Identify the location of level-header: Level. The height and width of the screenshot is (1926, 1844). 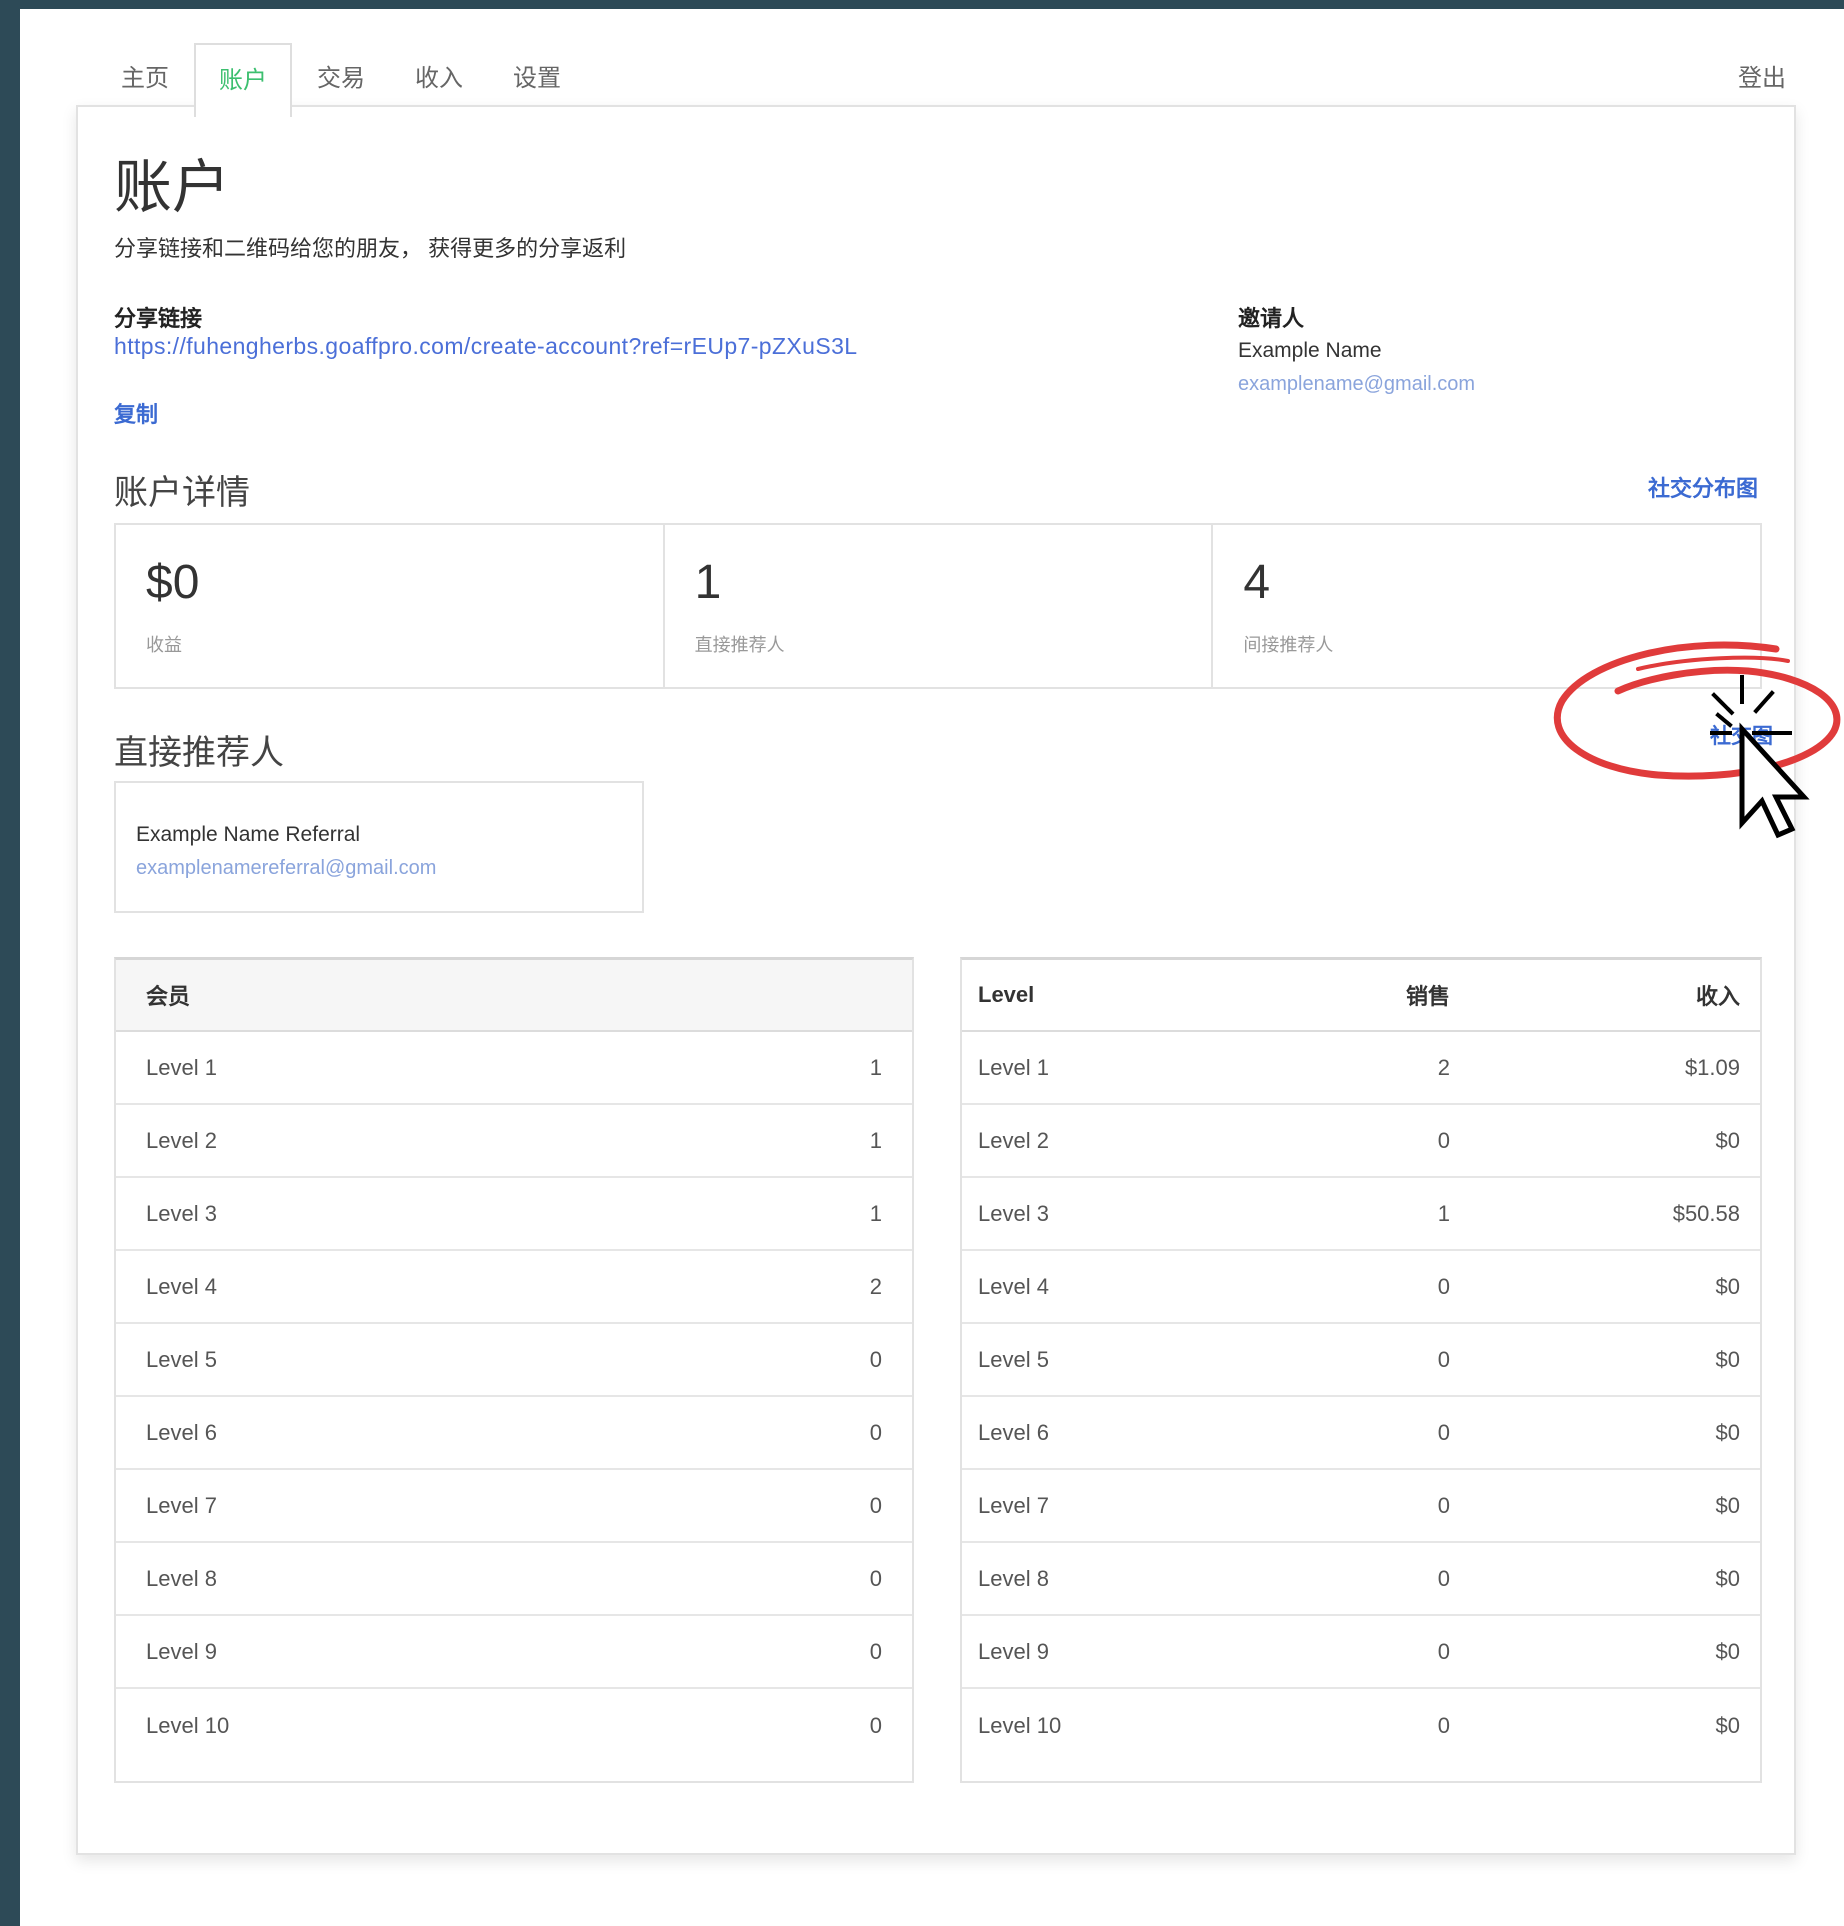
(1006, 994).